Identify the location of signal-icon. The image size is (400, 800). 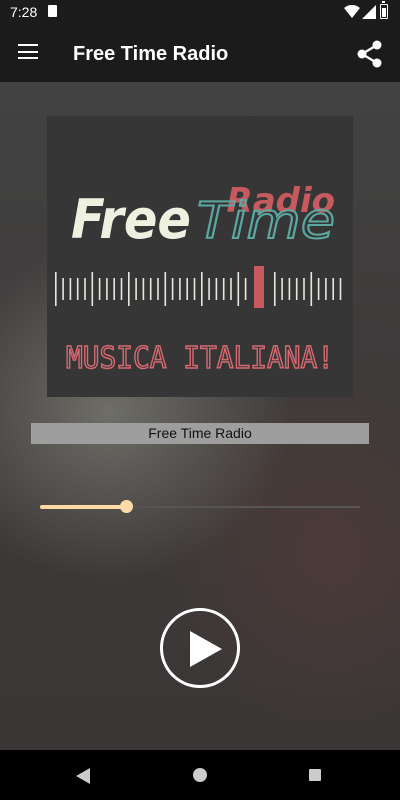
(369, 12).